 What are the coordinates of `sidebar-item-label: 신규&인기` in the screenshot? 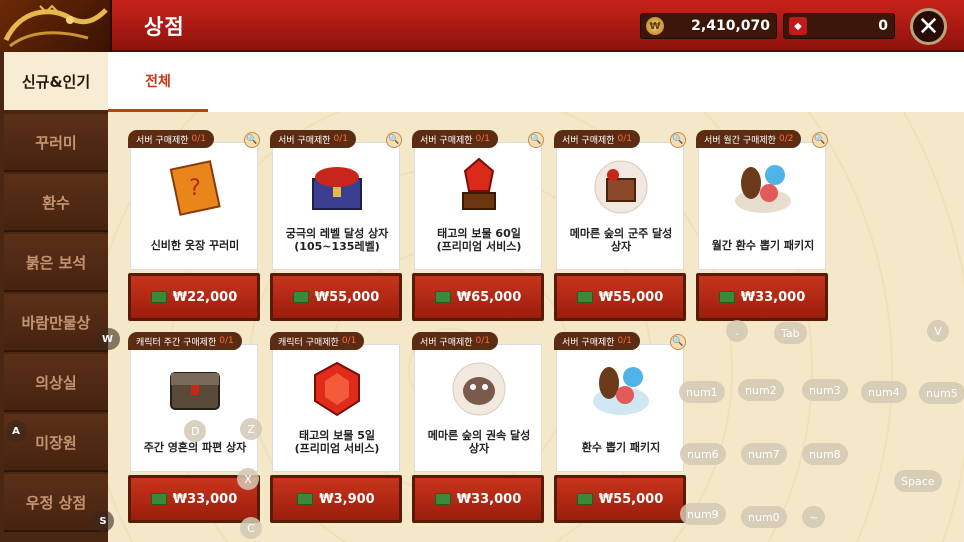 It's located at (56, 81).